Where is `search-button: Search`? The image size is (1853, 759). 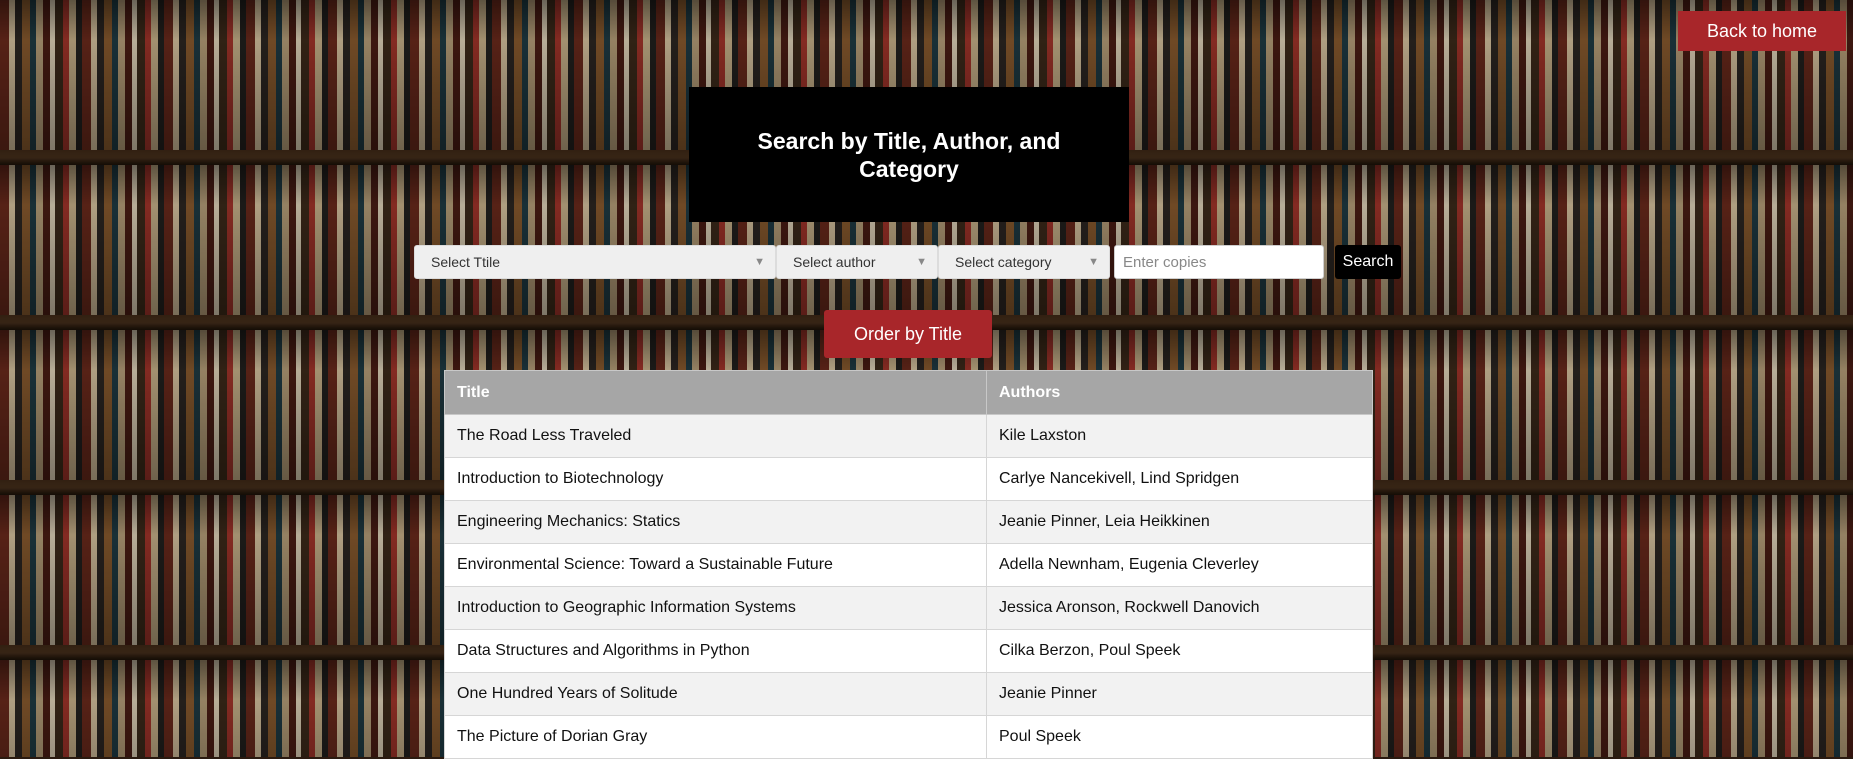
search-button: Search is located at coordinates (1368, 262).